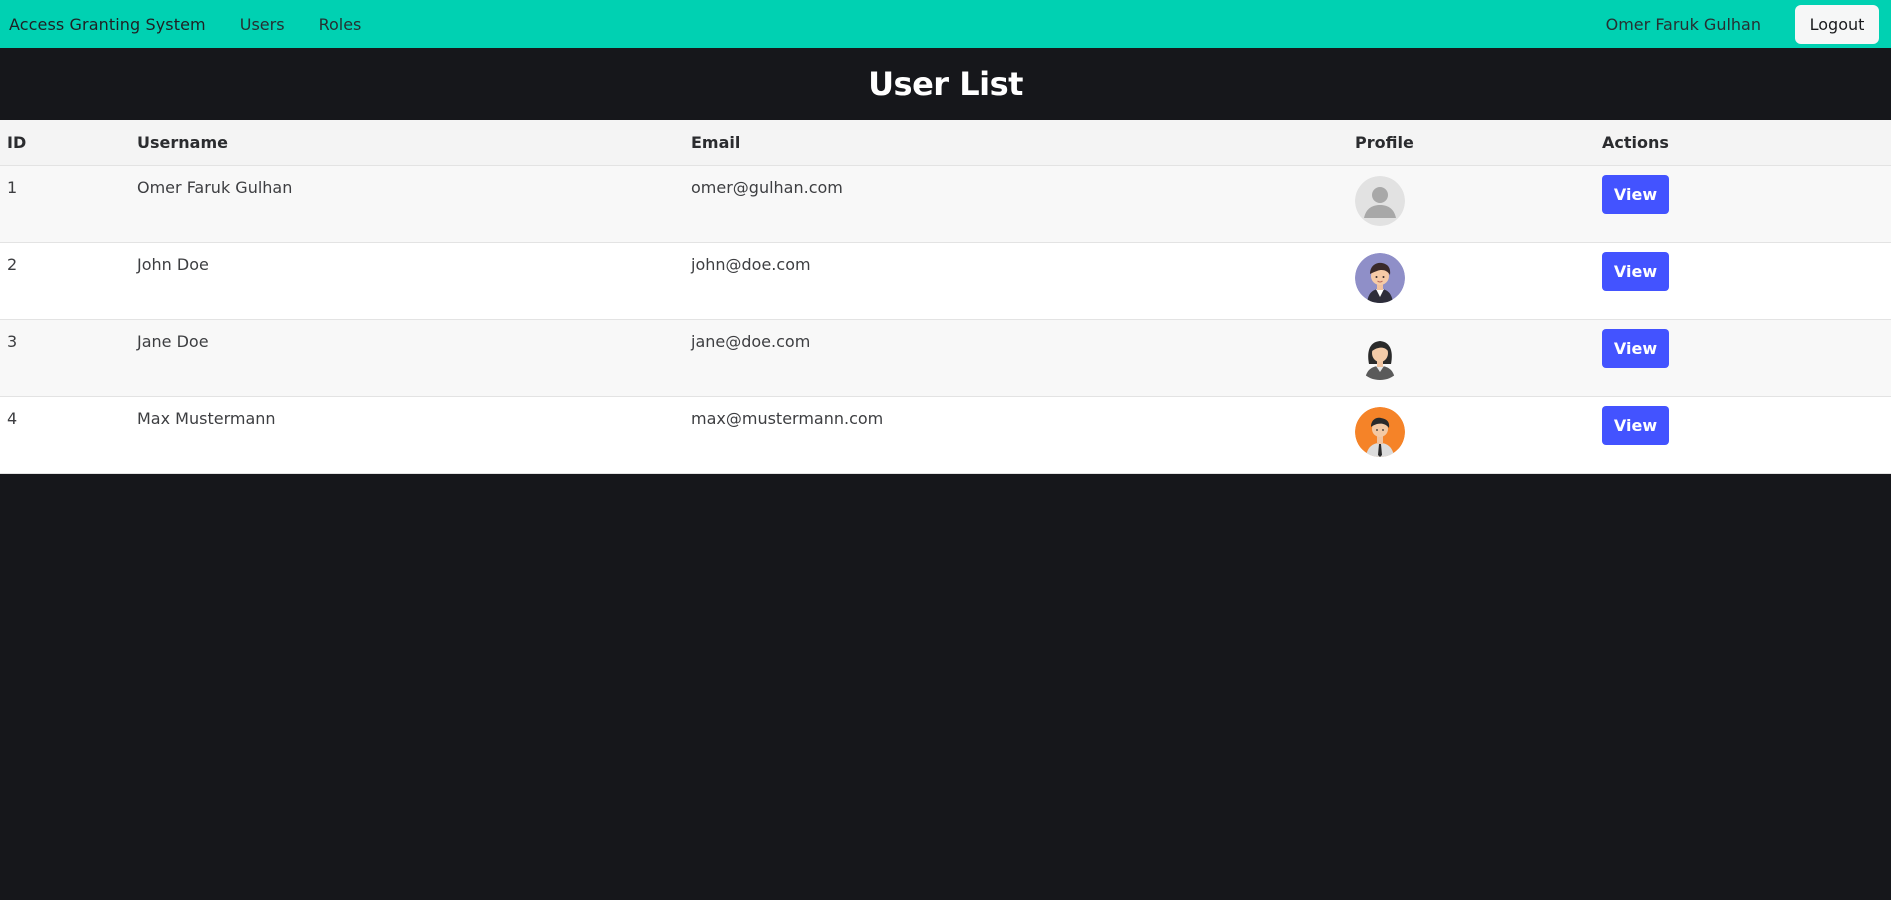 This screenshot has height=900, width=1891. Describe the element at coordinates (407, 143) in the screenshot. I see `header-username: Username` at that location.